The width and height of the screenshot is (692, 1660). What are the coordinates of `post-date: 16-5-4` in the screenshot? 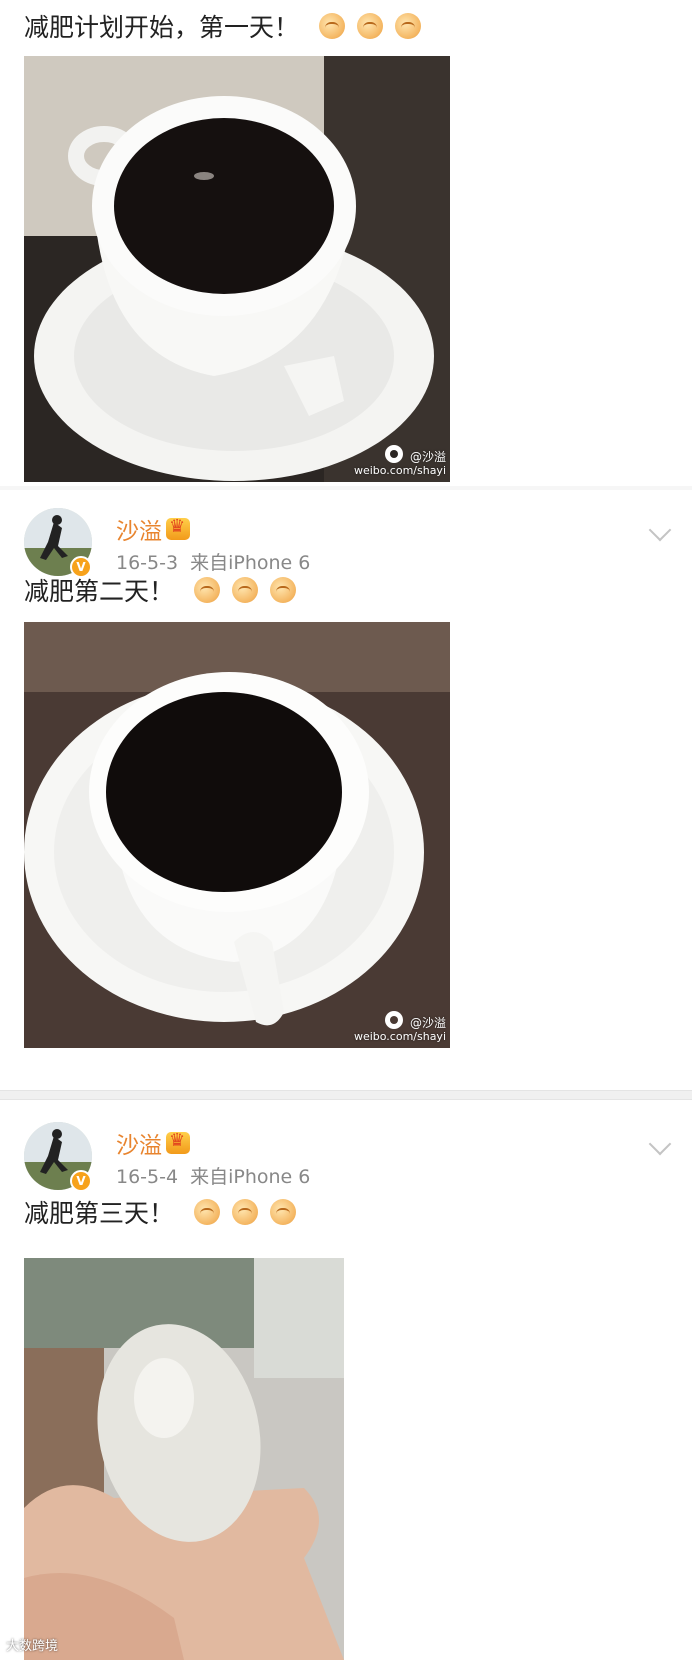 It's located at (147, 1177).